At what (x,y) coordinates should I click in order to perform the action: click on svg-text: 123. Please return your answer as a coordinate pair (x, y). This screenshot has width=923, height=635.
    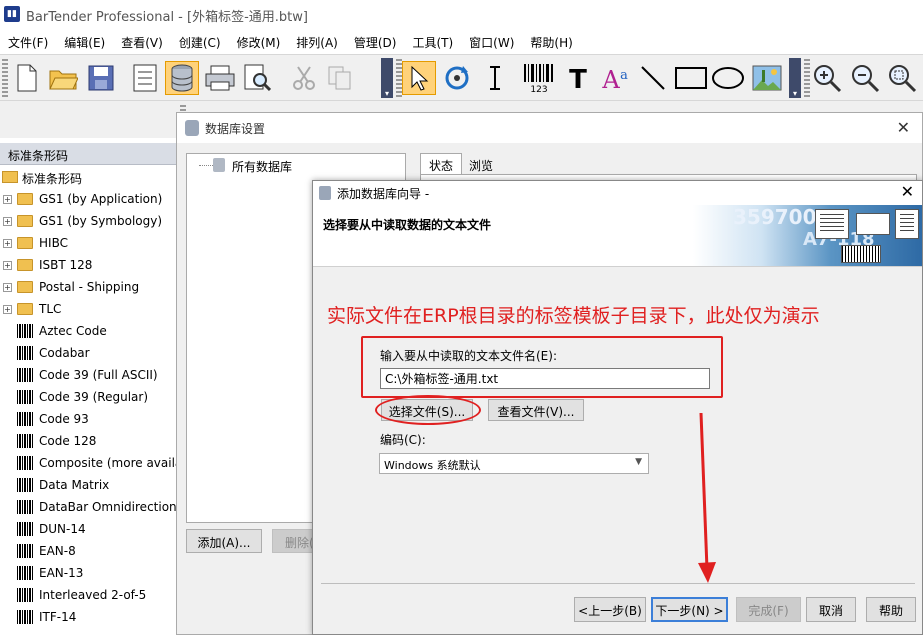
    Looking at the image, I should click on (538, 89).